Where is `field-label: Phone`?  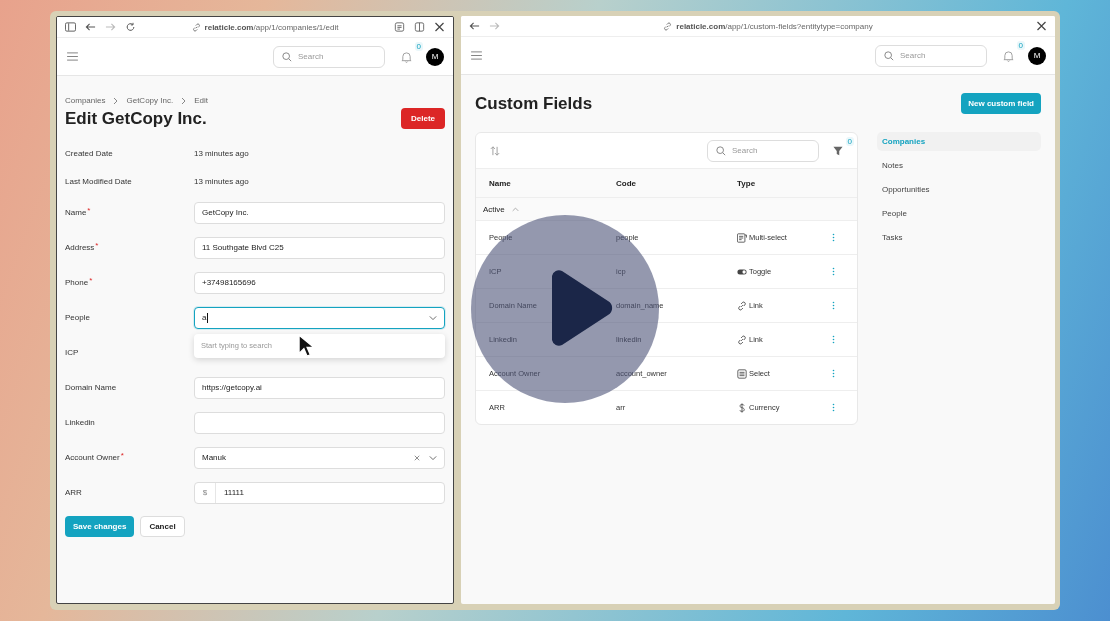 field-label: Phone is located at coordinates (77, 282).